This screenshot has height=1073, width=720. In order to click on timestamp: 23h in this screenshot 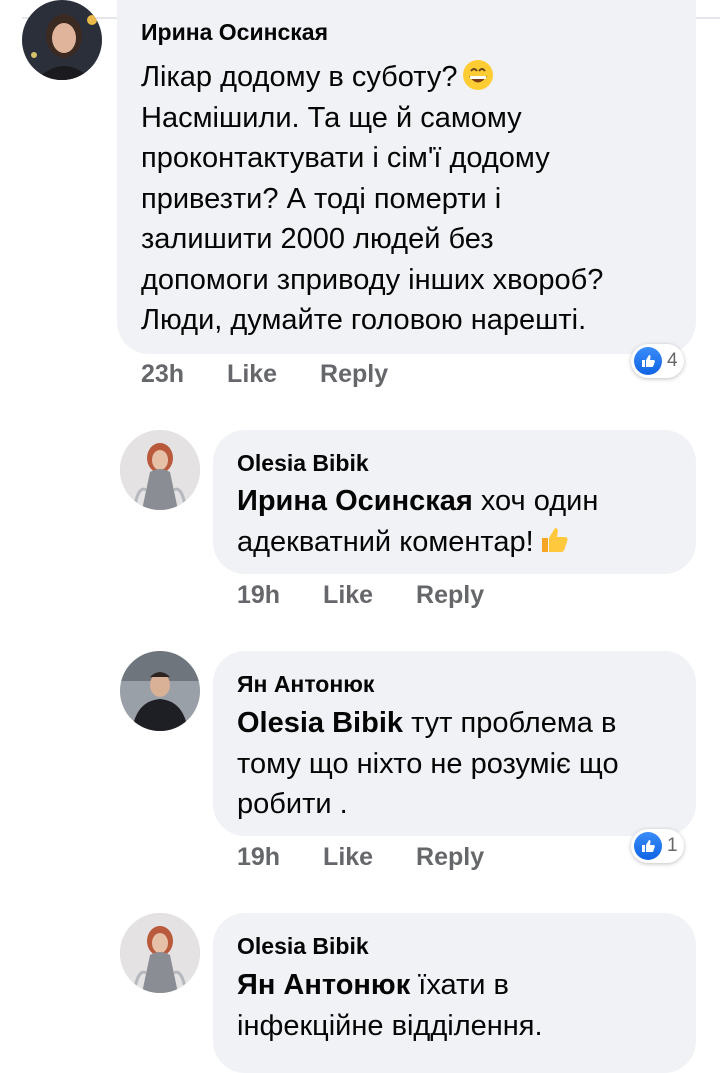, I will do `click(162, 374)`.